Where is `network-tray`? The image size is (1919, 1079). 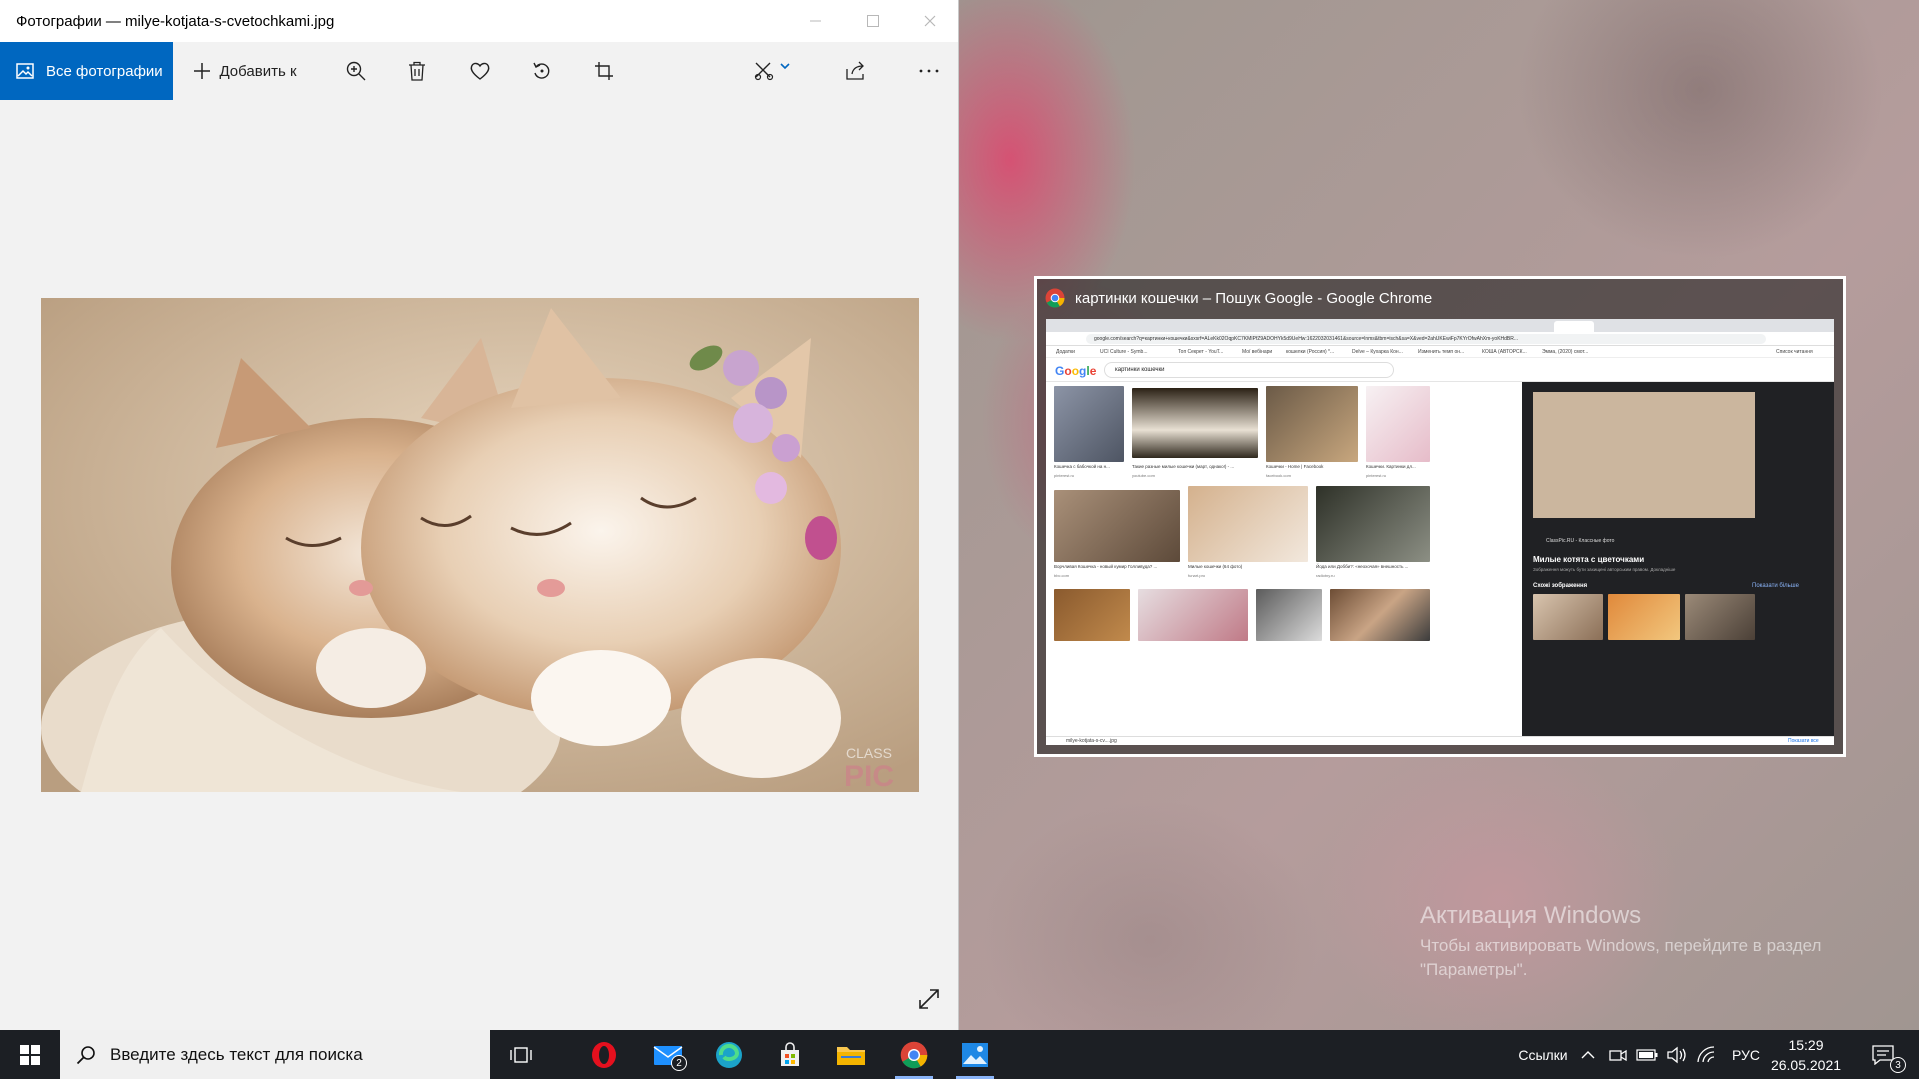 network-tray is located at coordinates (1707, 1054).